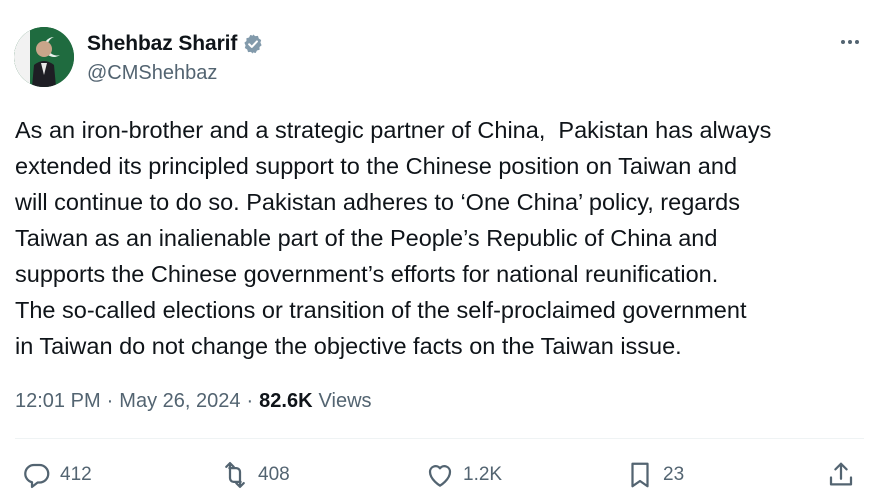 This screenshot has width=891, height=501. What do you see at coordinates (274, 474) in the screenshot?
I see `repost-count: 408` at bounding box center [274, 474].